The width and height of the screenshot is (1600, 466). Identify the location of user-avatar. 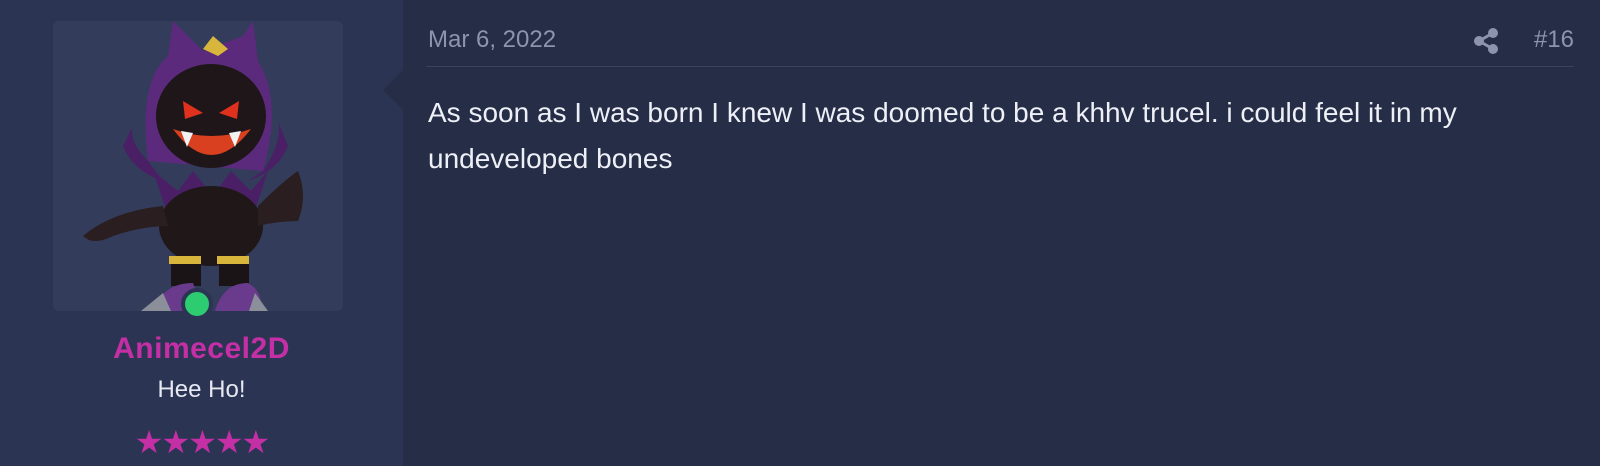
(198, 166).